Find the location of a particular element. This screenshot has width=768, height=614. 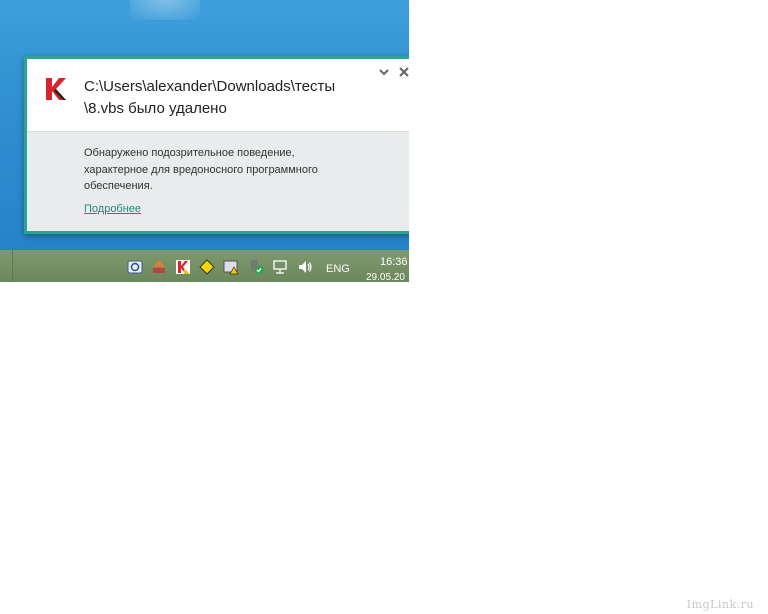

taskbar-left-edge is located at coordinates (6, 266).